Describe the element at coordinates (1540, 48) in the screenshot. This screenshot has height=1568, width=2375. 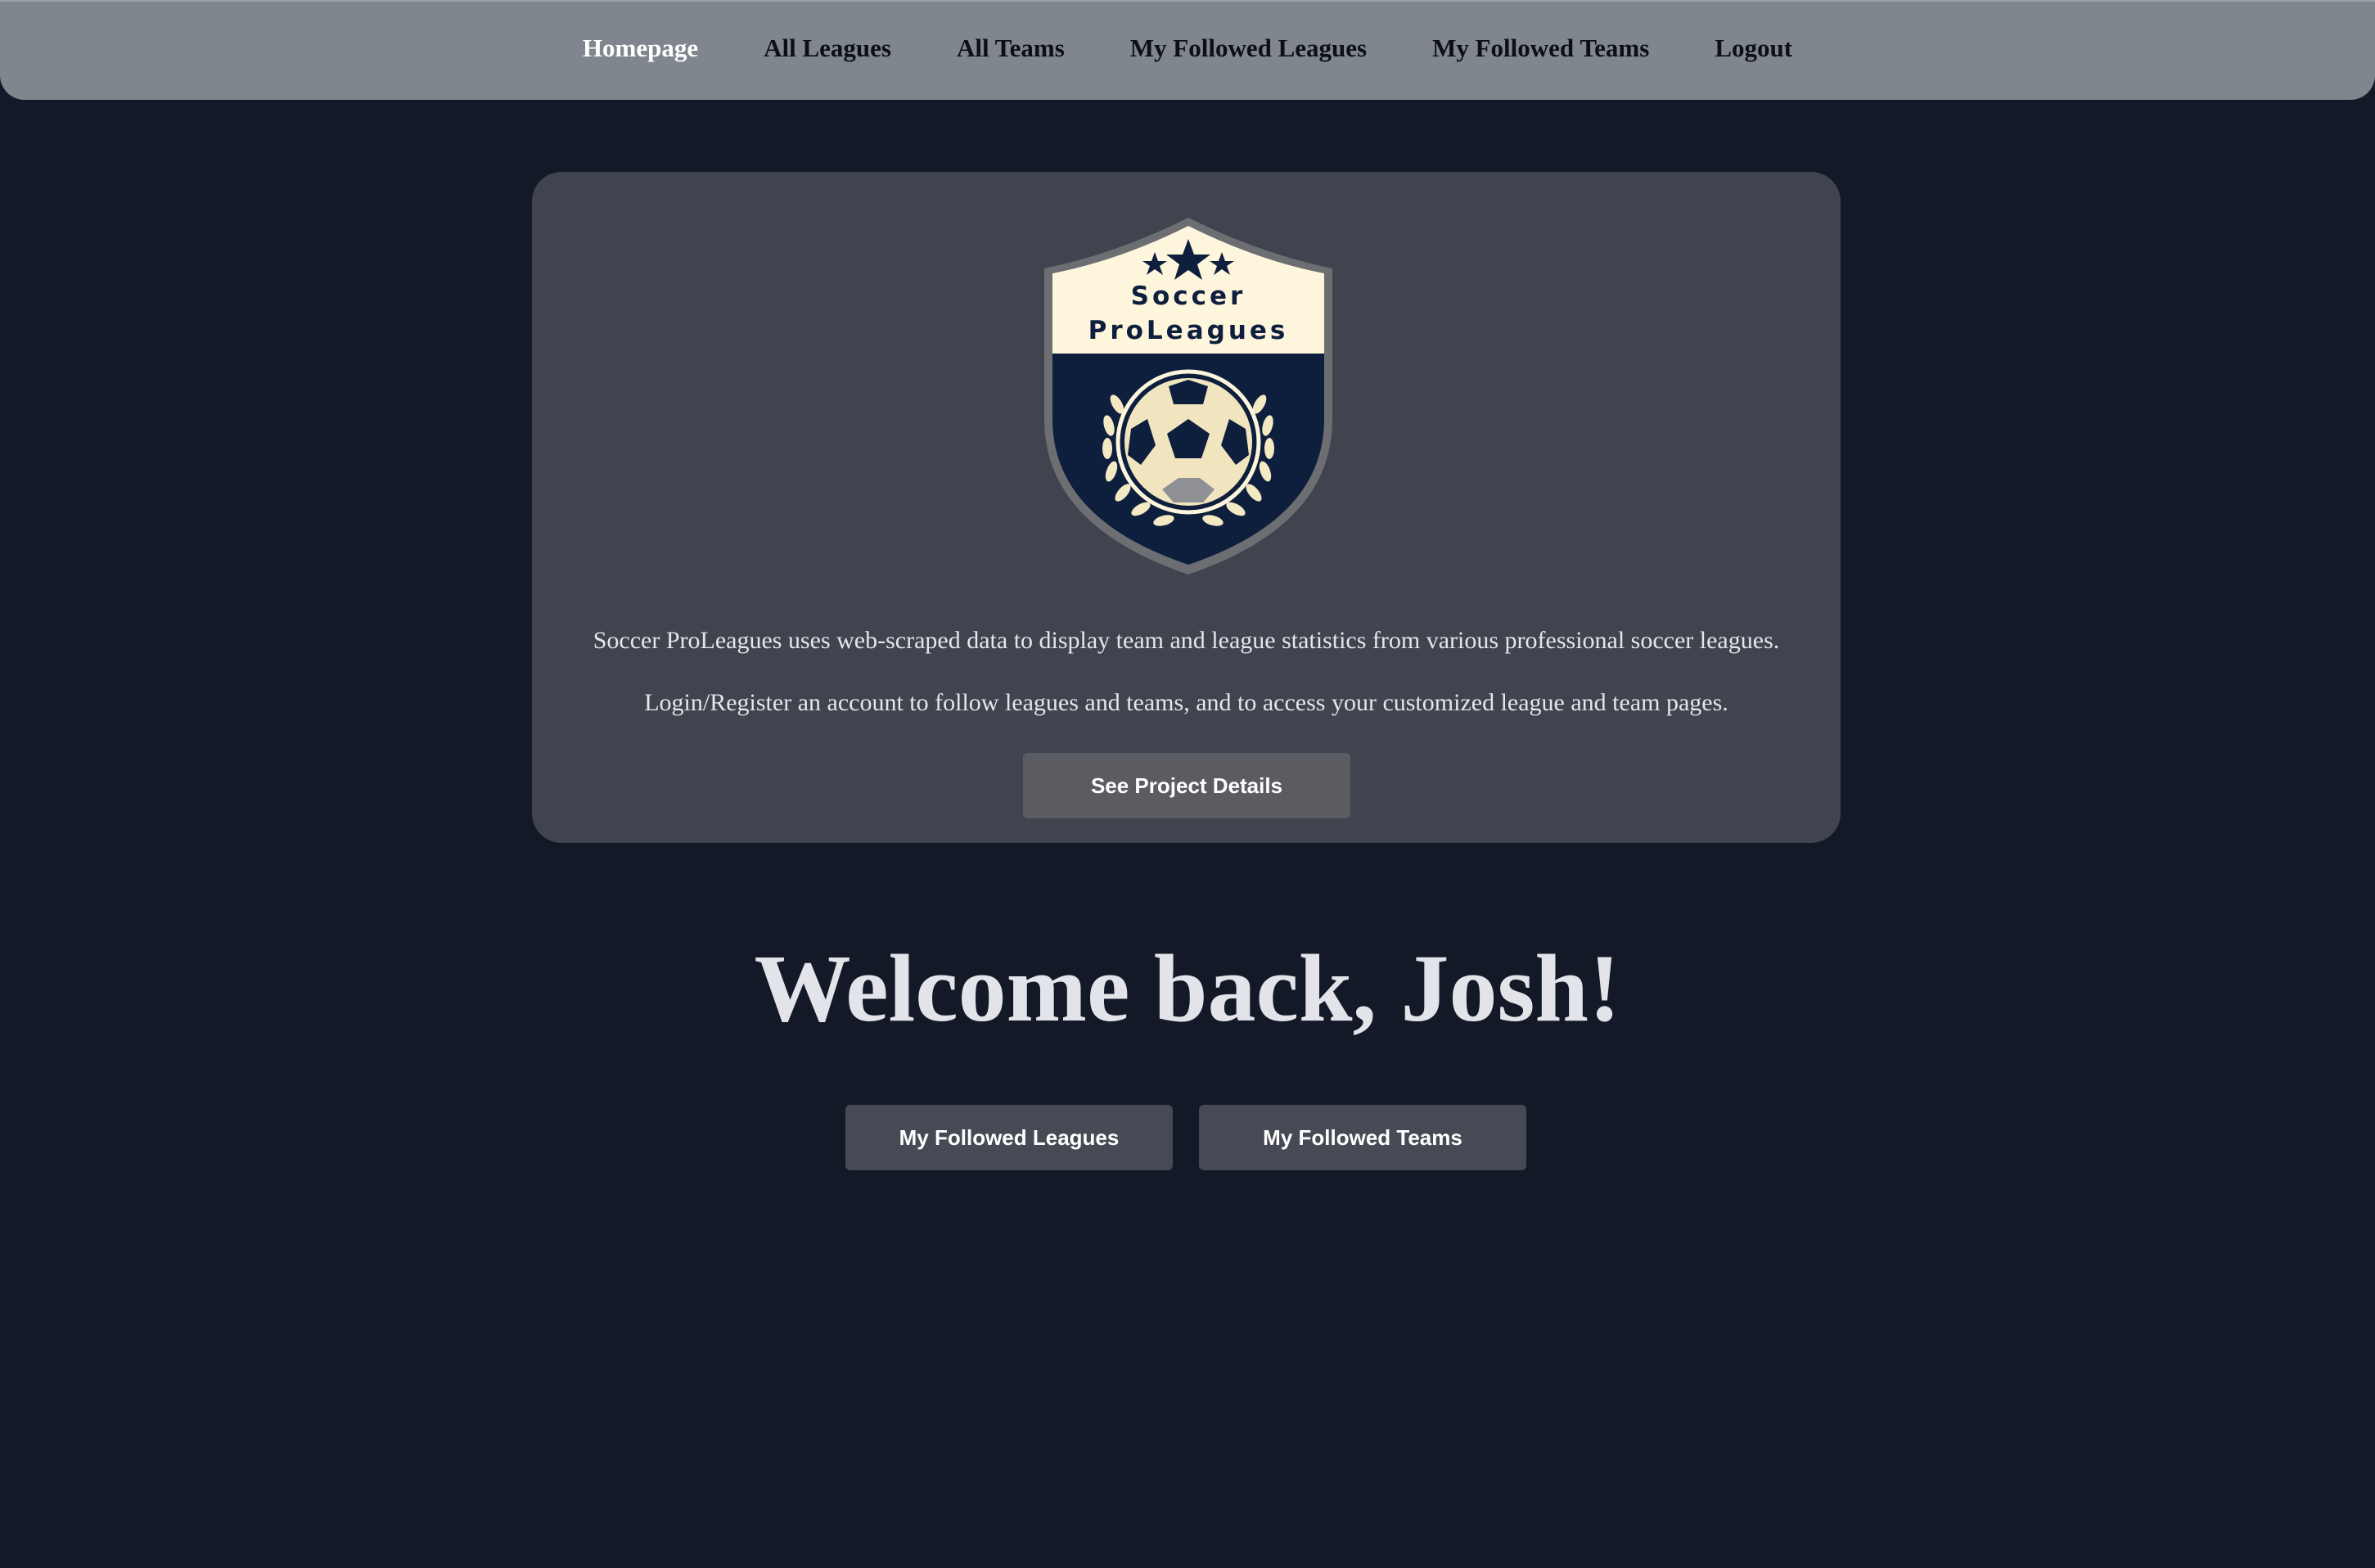
I see `nav-my-followed-teams: My Followed Teams` at that location.